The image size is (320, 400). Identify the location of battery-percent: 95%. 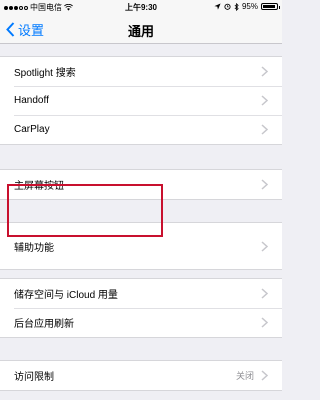
(249, 6).